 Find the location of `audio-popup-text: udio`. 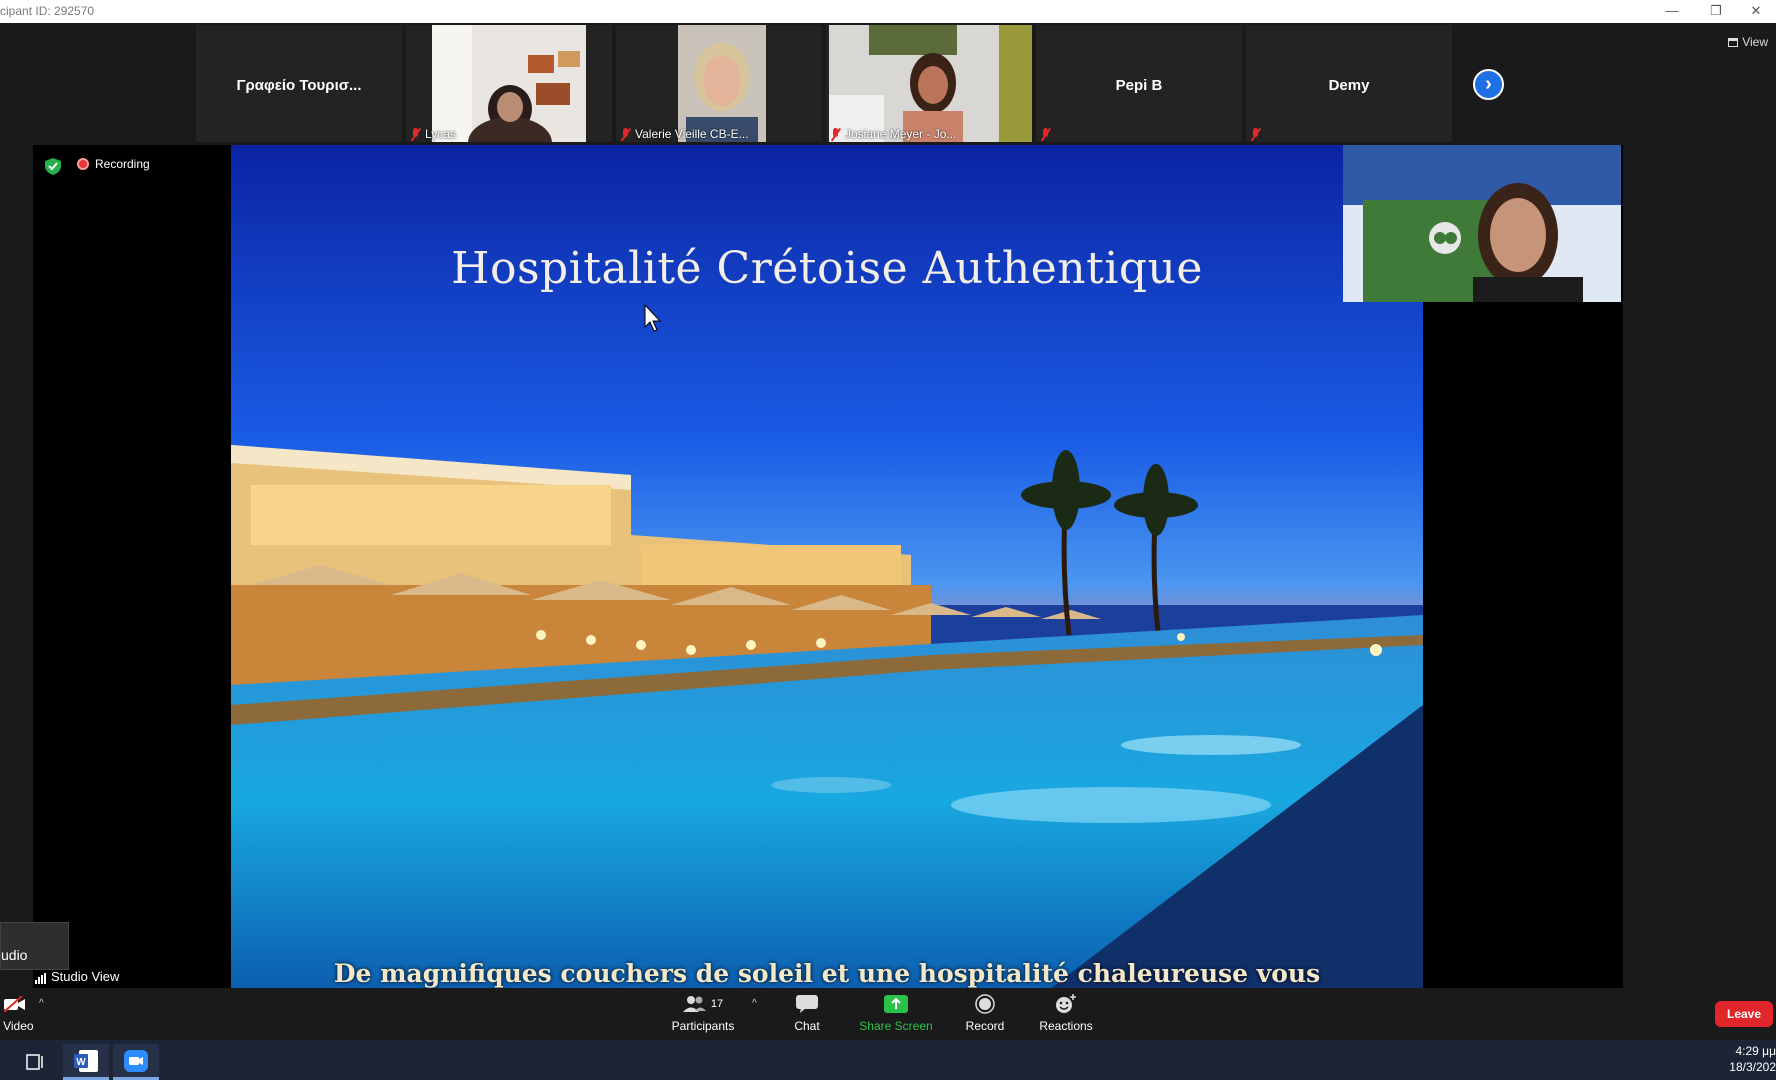

audio-popup-text: udio is located at coordinates (14, 955).